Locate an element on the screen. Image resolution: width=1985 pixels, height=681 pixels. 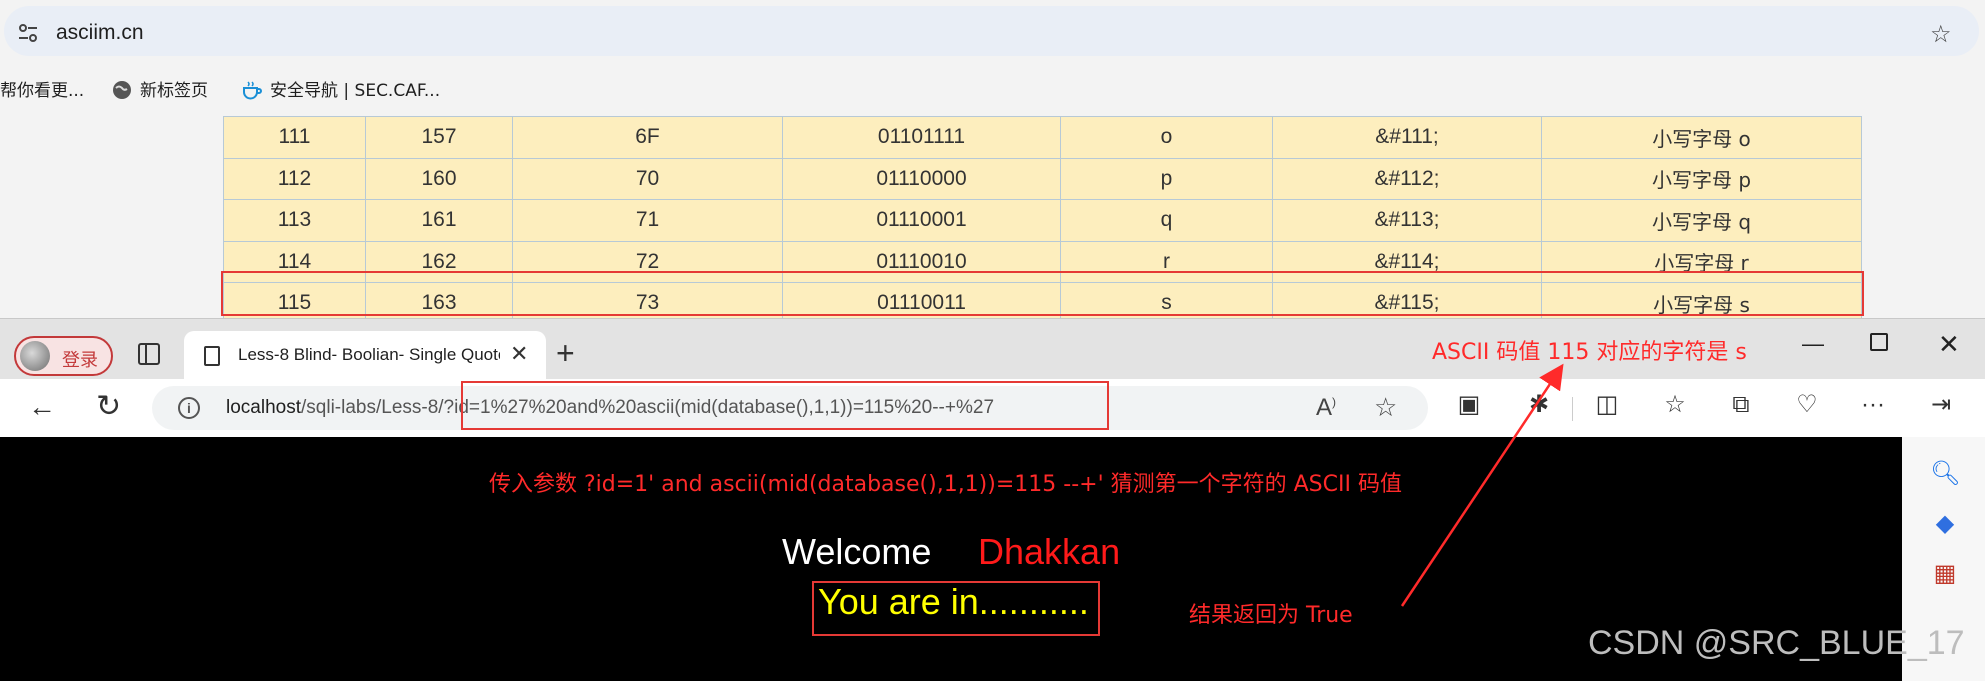
more-options-icon: ··· is located at coordinates (1873, 405).